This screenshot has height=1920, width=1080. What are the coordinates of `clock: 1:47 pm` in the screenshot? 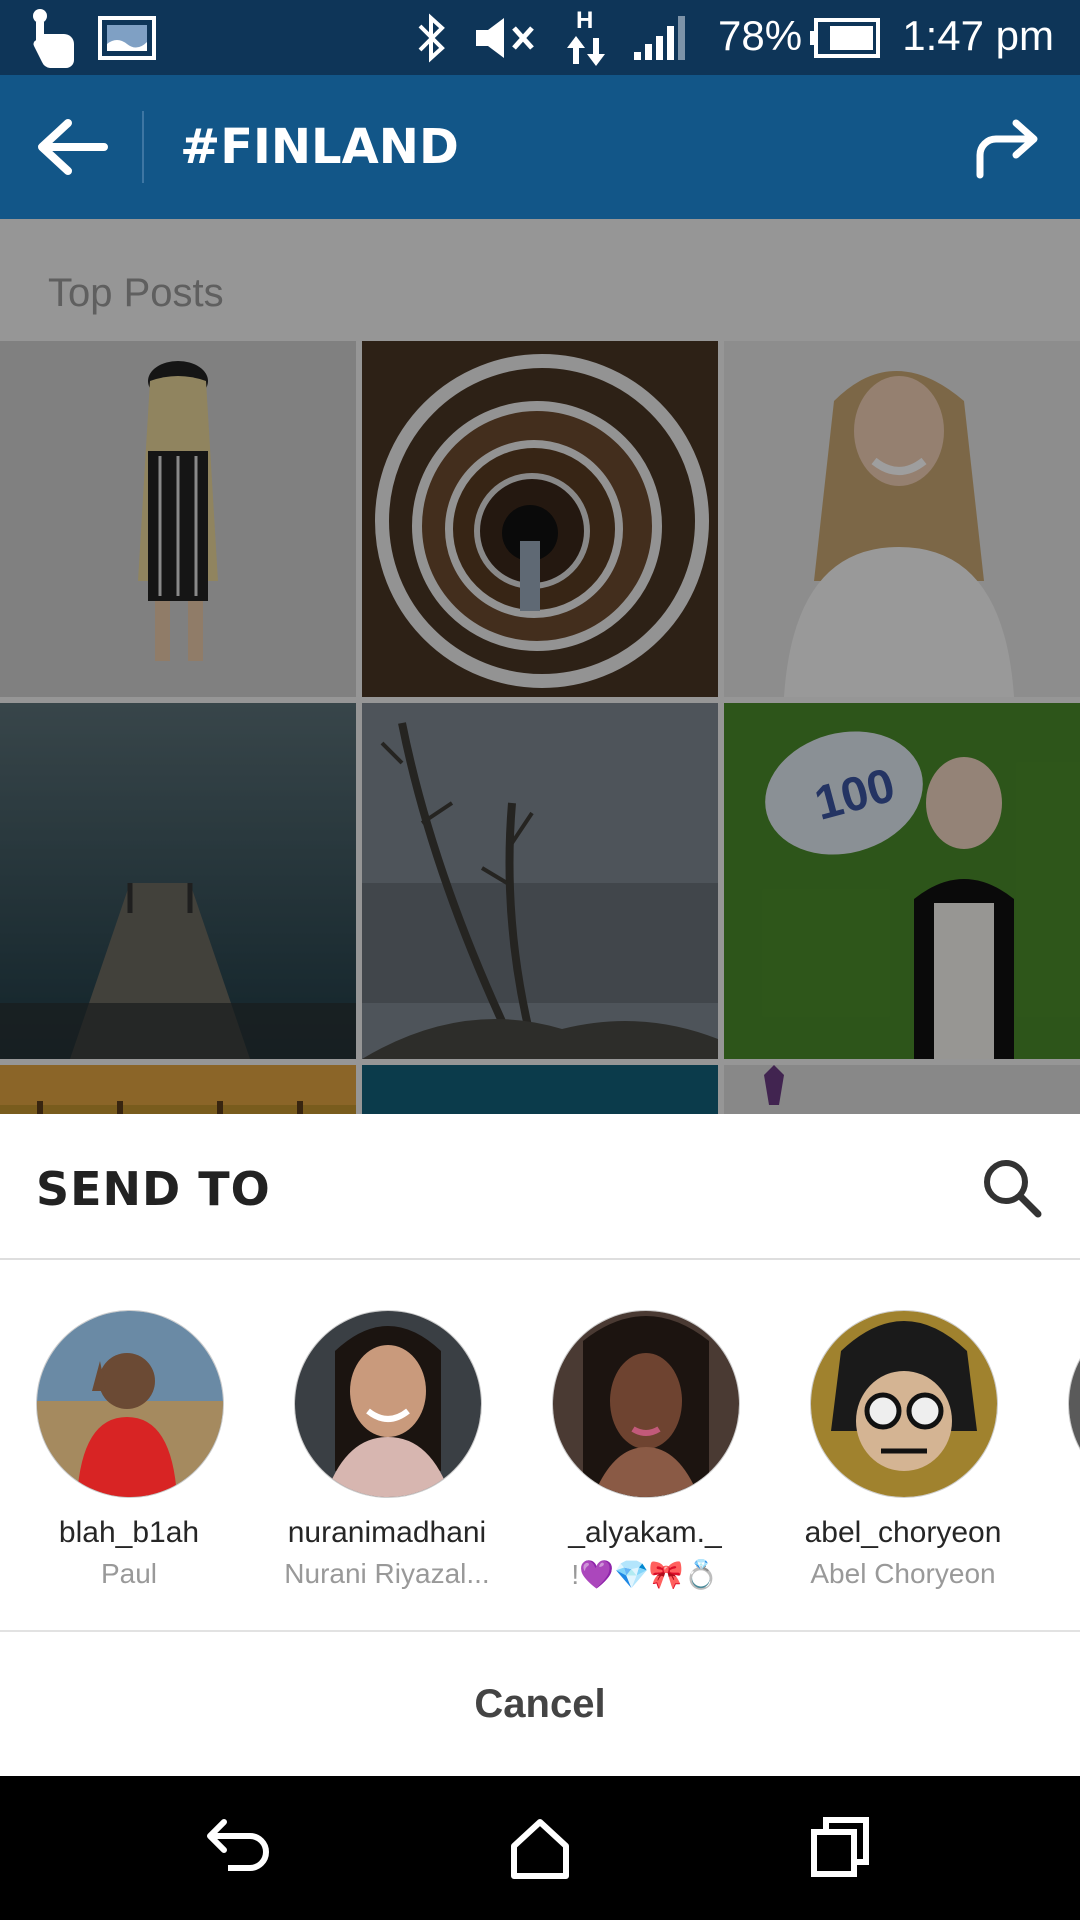 It's located at (978, 35).